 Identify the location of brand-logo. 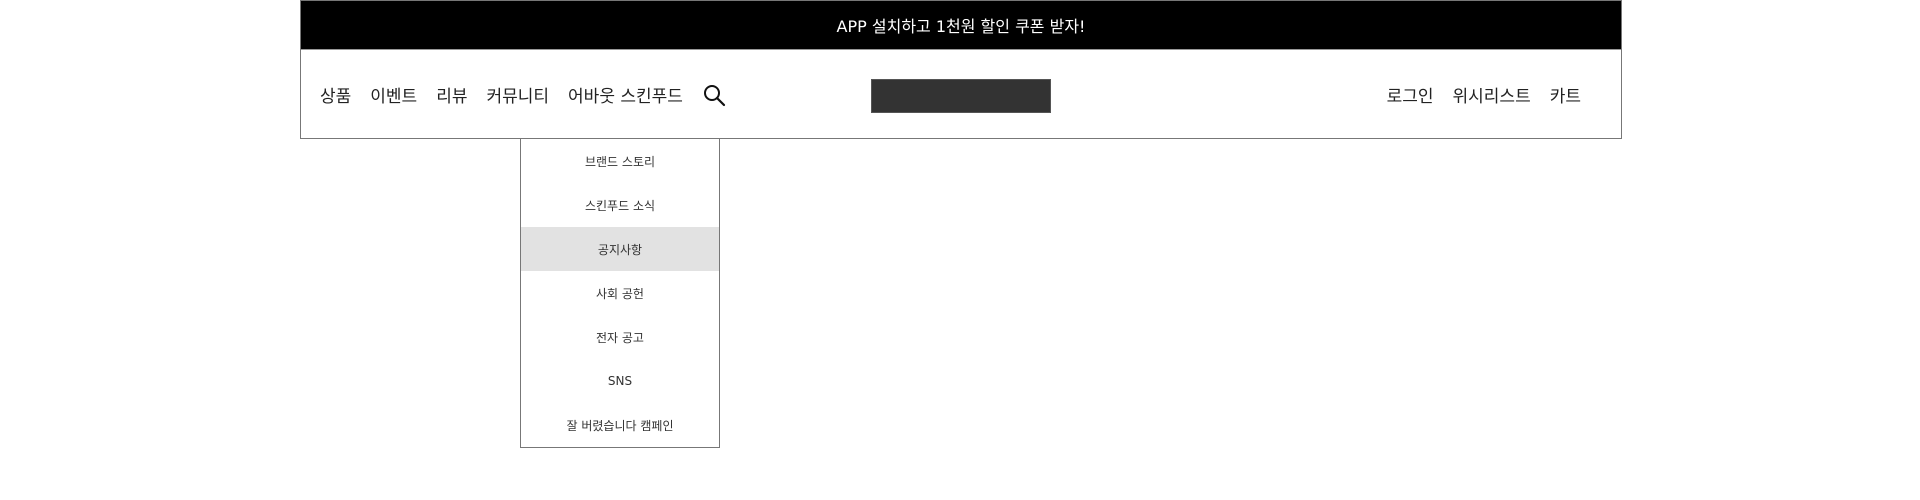
(961, 96).